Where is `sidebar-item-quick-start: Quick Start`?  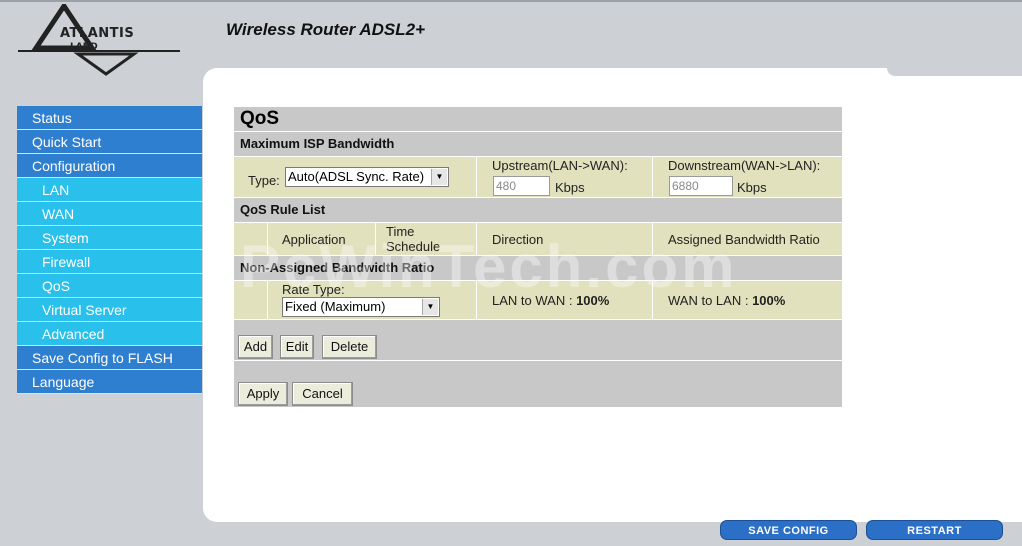 sidebar-item-quick-start: Quick Start is located at coordinates (109, 142).